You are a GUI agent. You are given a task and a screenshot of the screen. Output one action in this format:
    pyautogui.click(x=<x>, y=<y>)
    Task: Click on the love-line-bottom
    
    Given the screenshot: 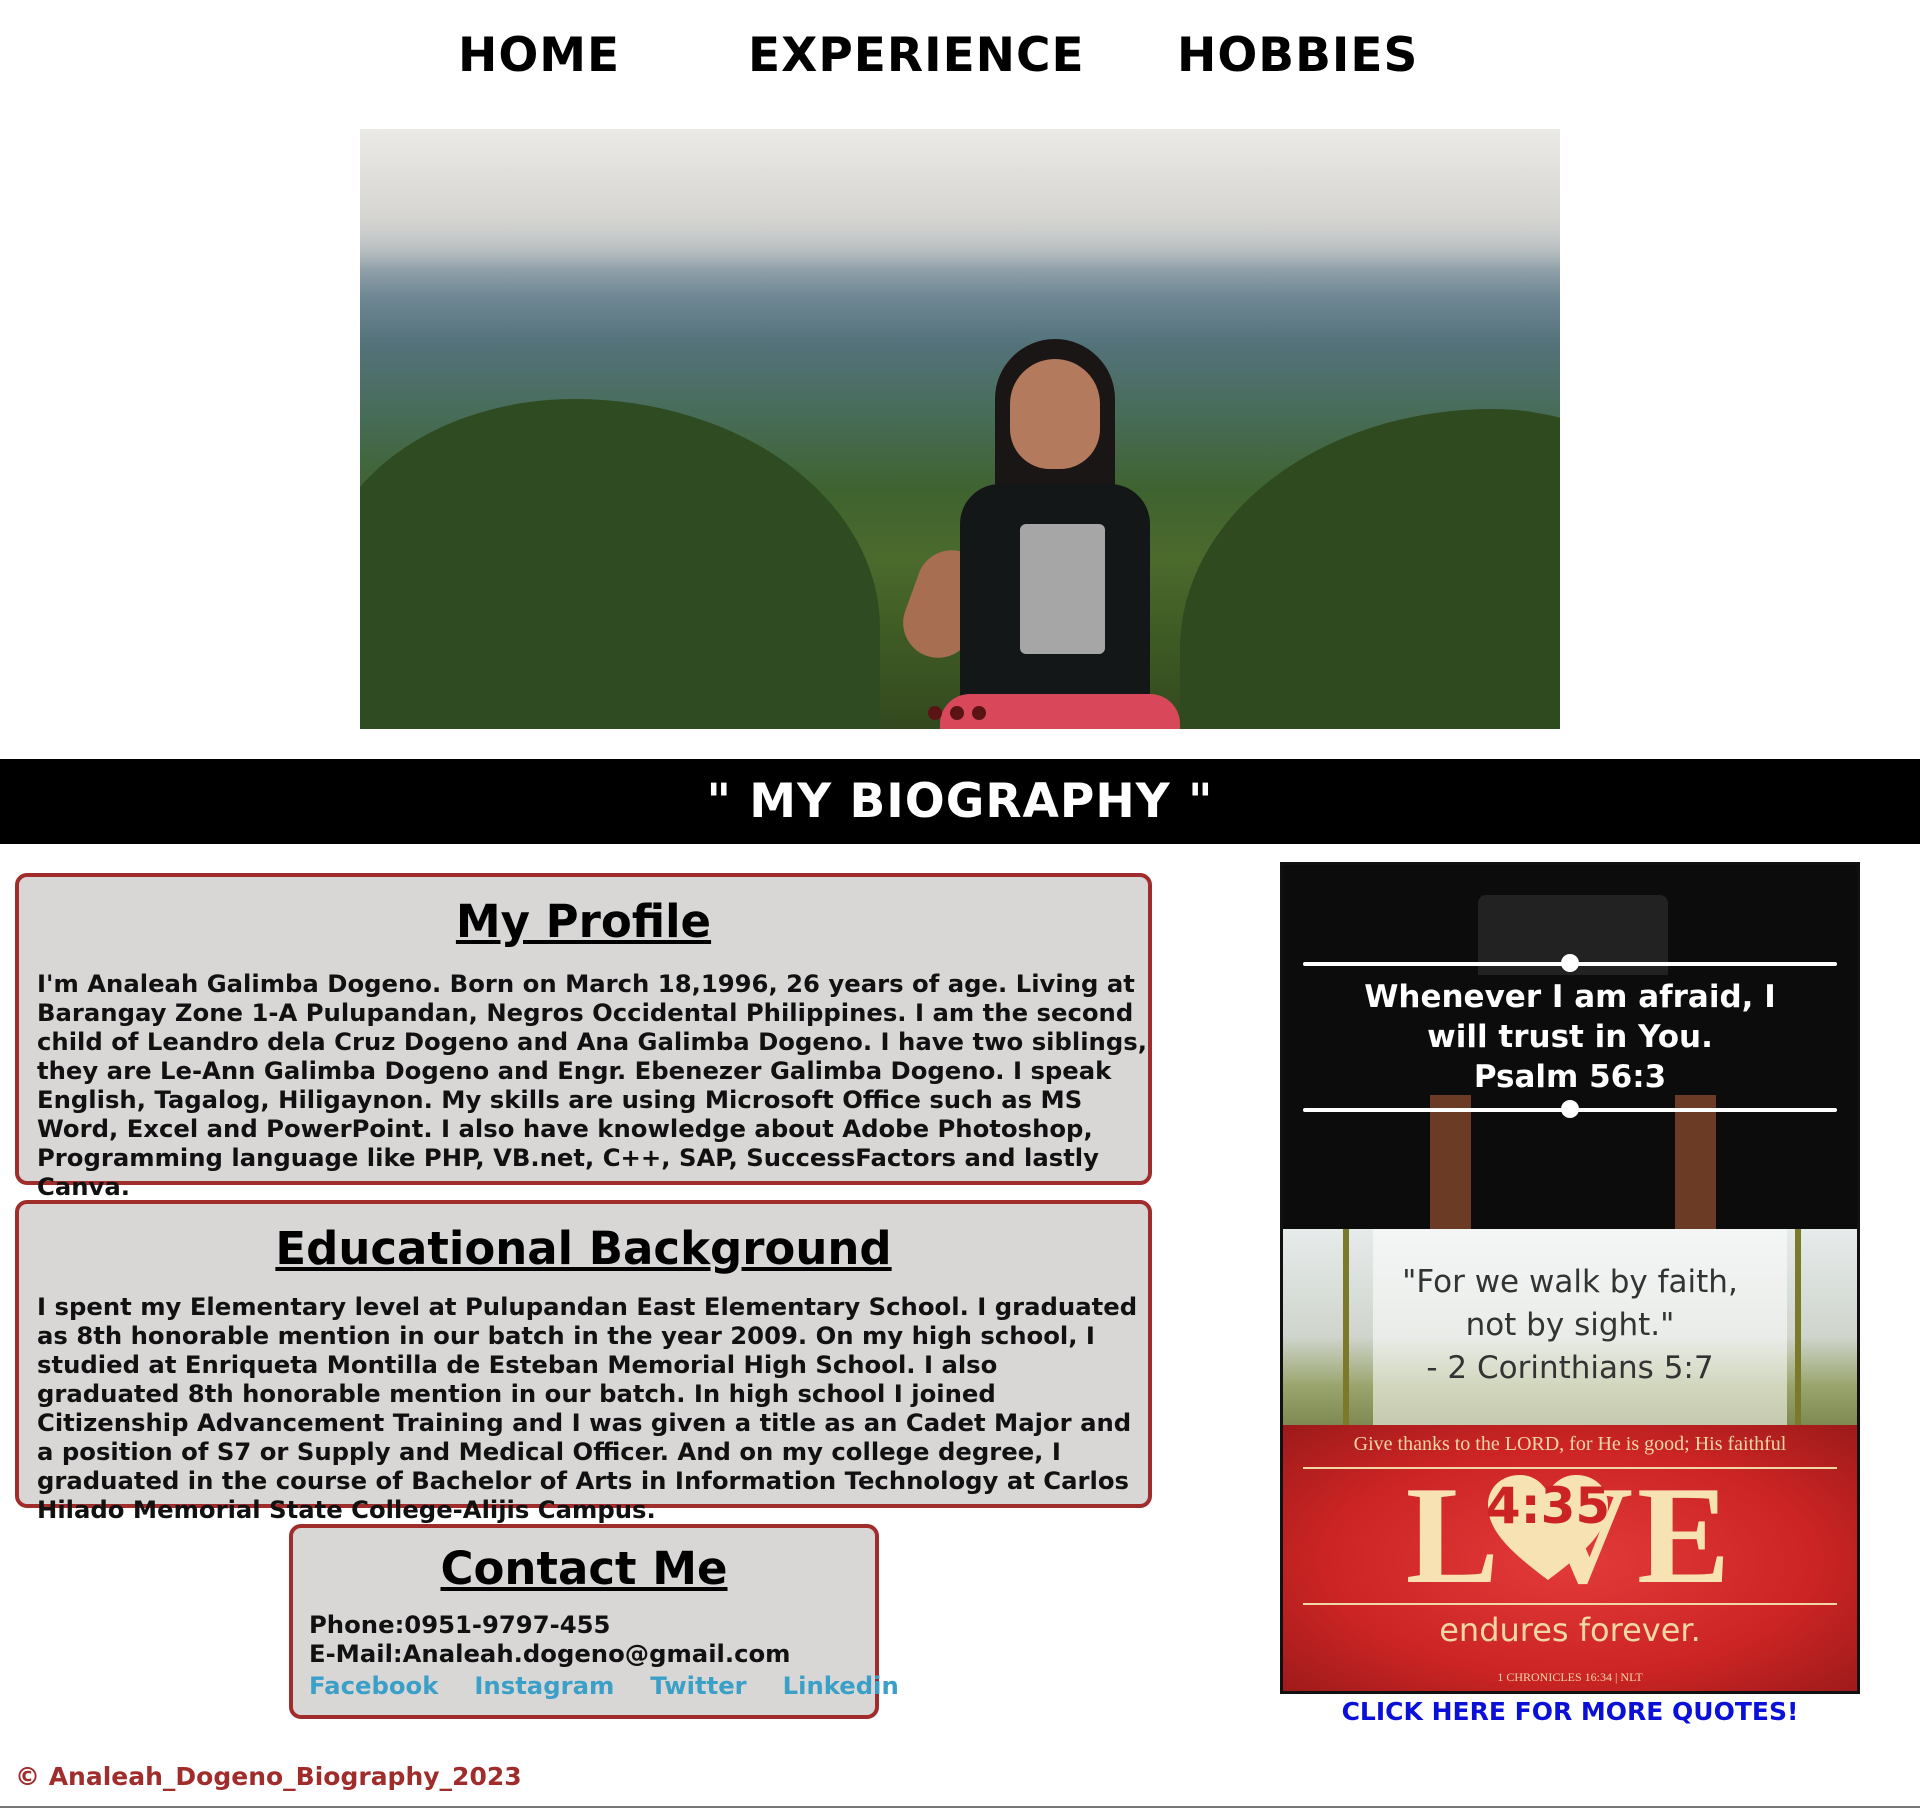 What is the action you would take?
    pyautogui.click(x=1570, y=1604)
    